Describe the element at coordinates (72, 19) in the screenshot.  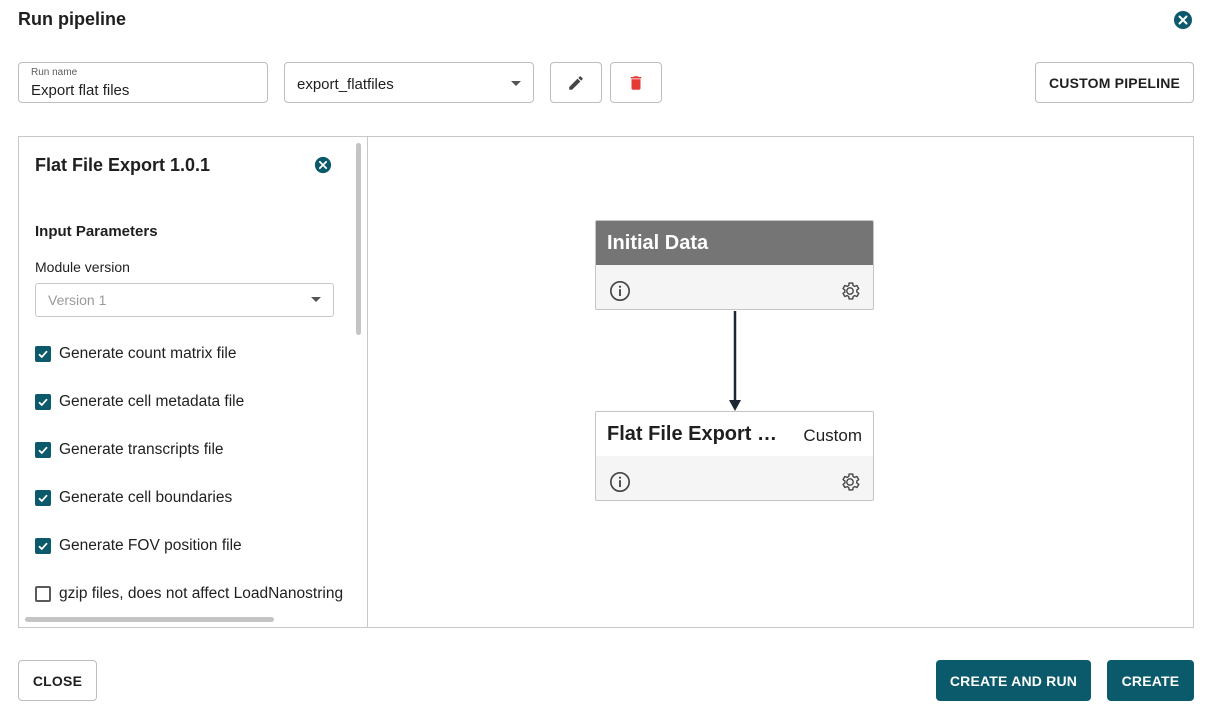
I see `dialog-title: Run pipeline` at that location.